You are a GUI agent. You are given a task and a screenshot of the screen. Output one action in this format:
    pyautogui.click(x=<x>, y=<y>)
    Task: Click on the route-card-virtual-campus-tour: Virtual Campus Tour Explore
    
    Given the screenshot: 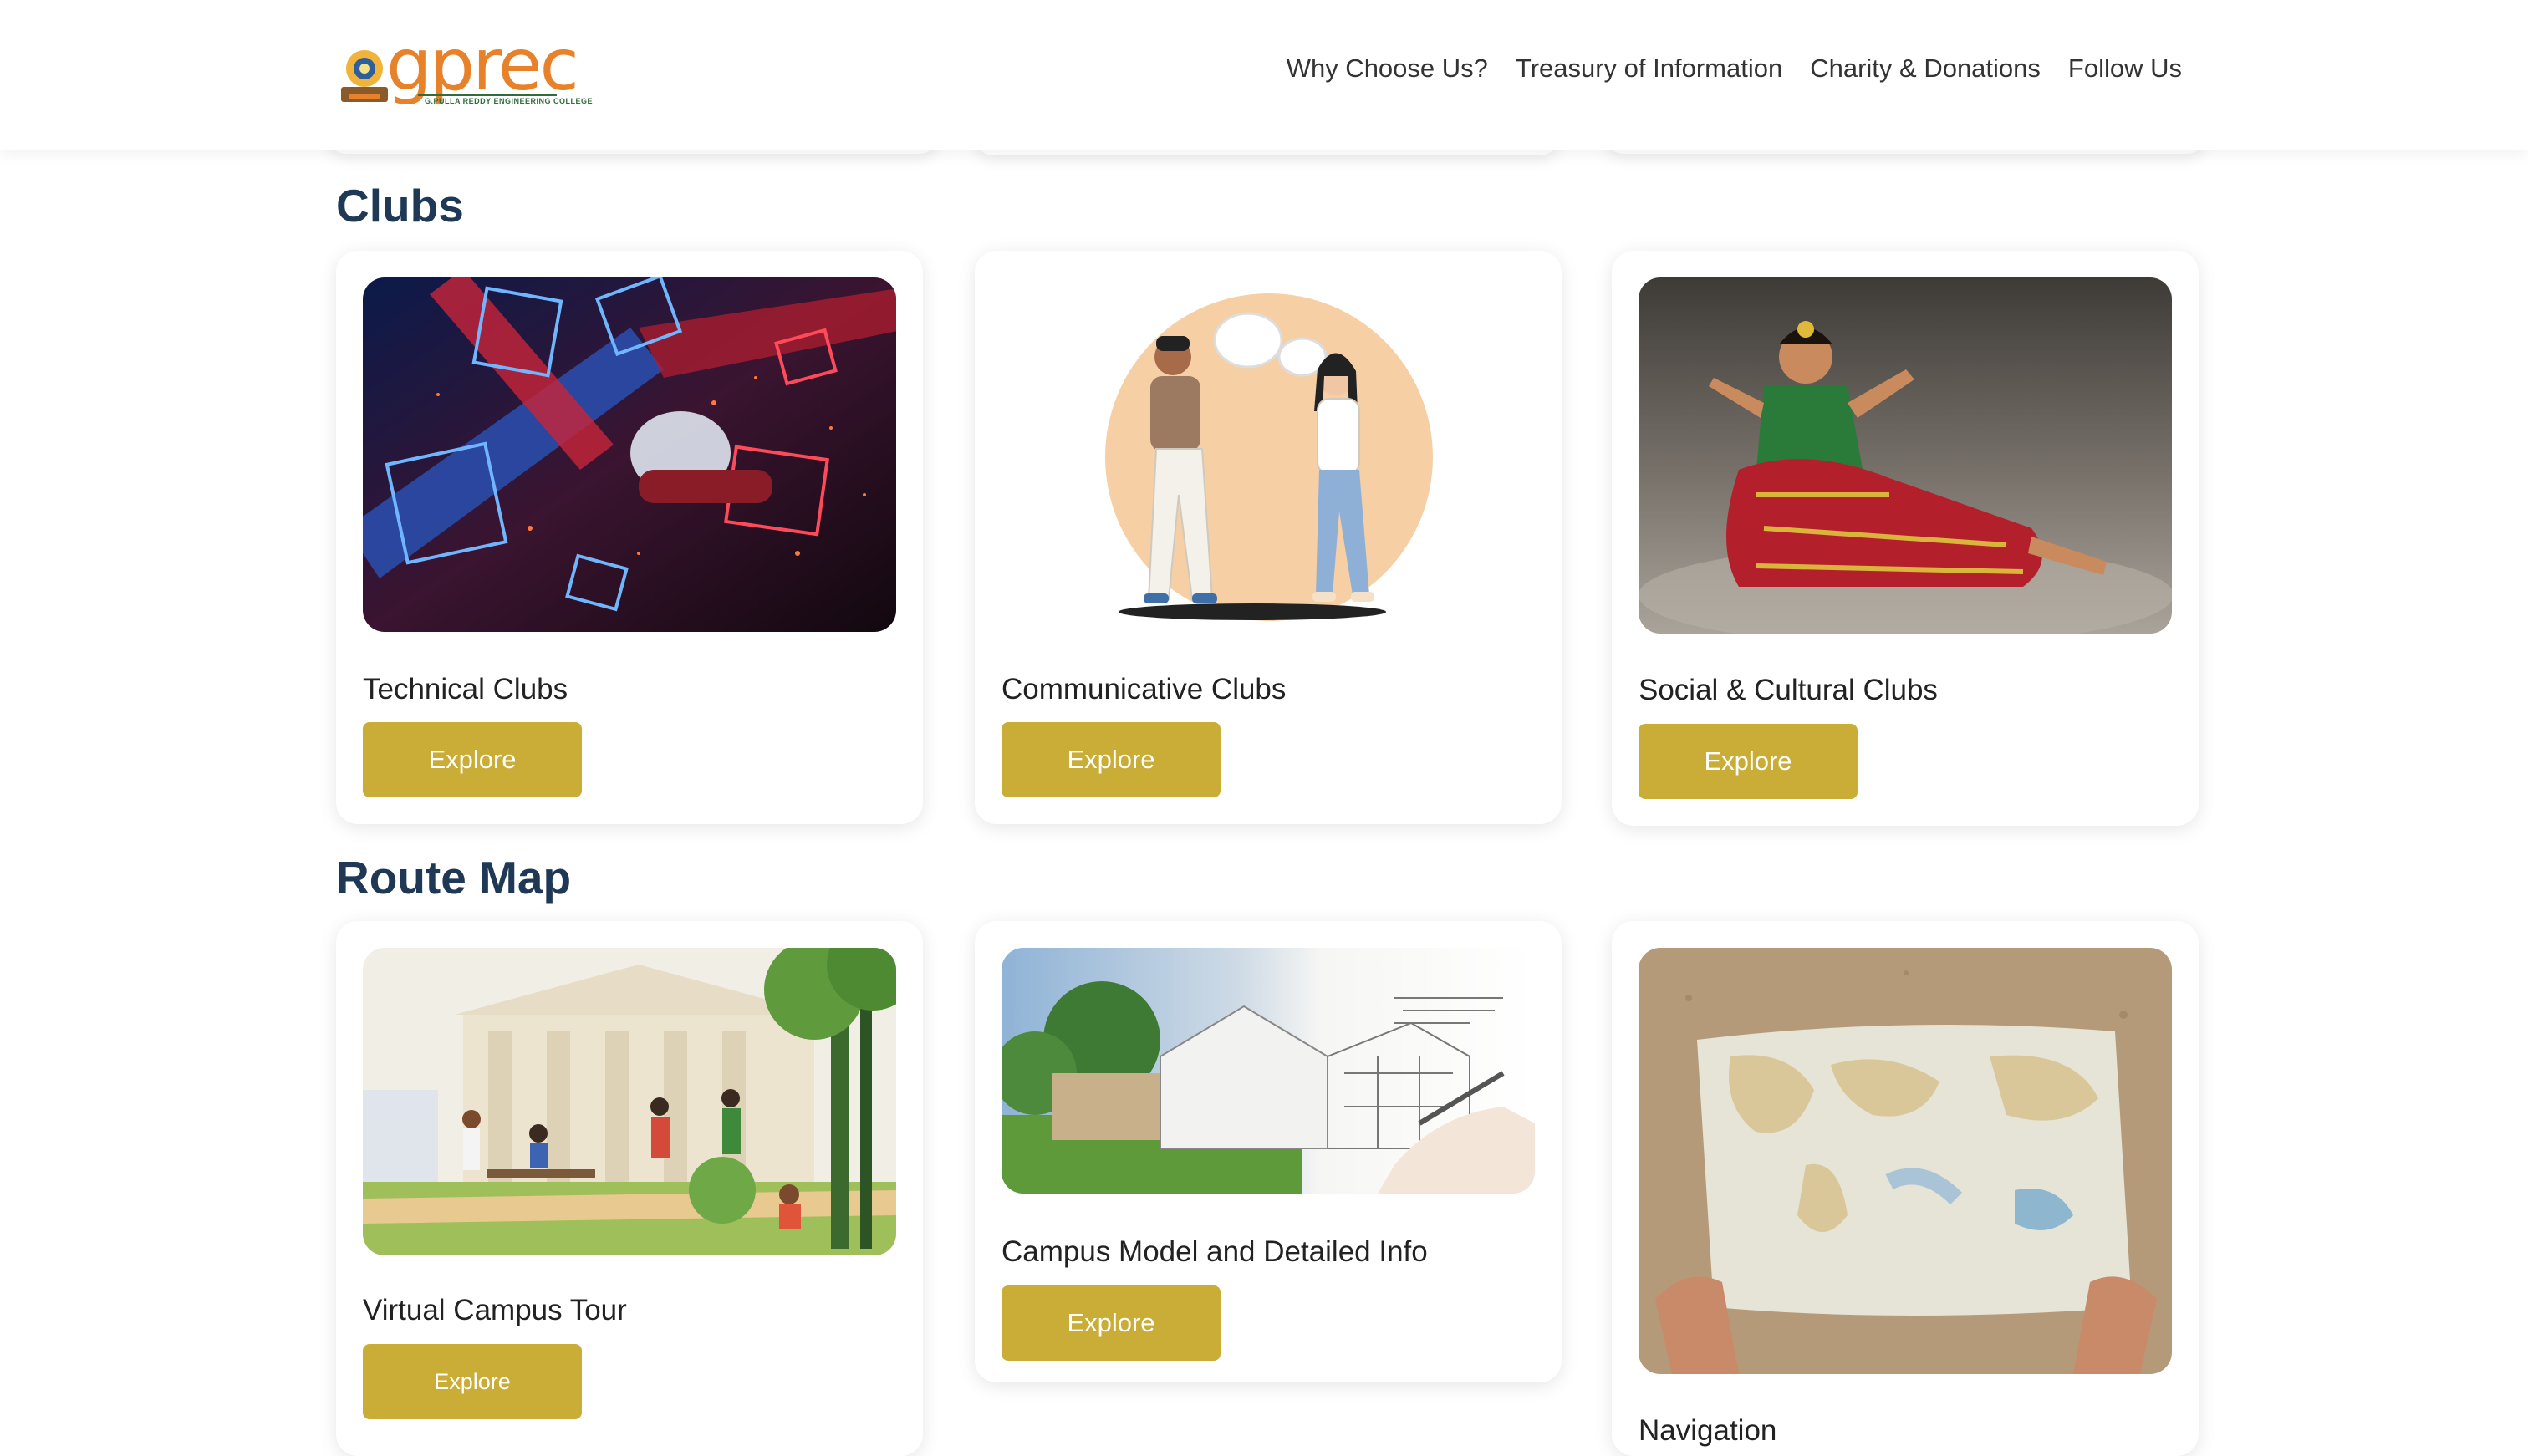 What is the action you would take?
    pyautogui.click(x=629, y=1188)
    